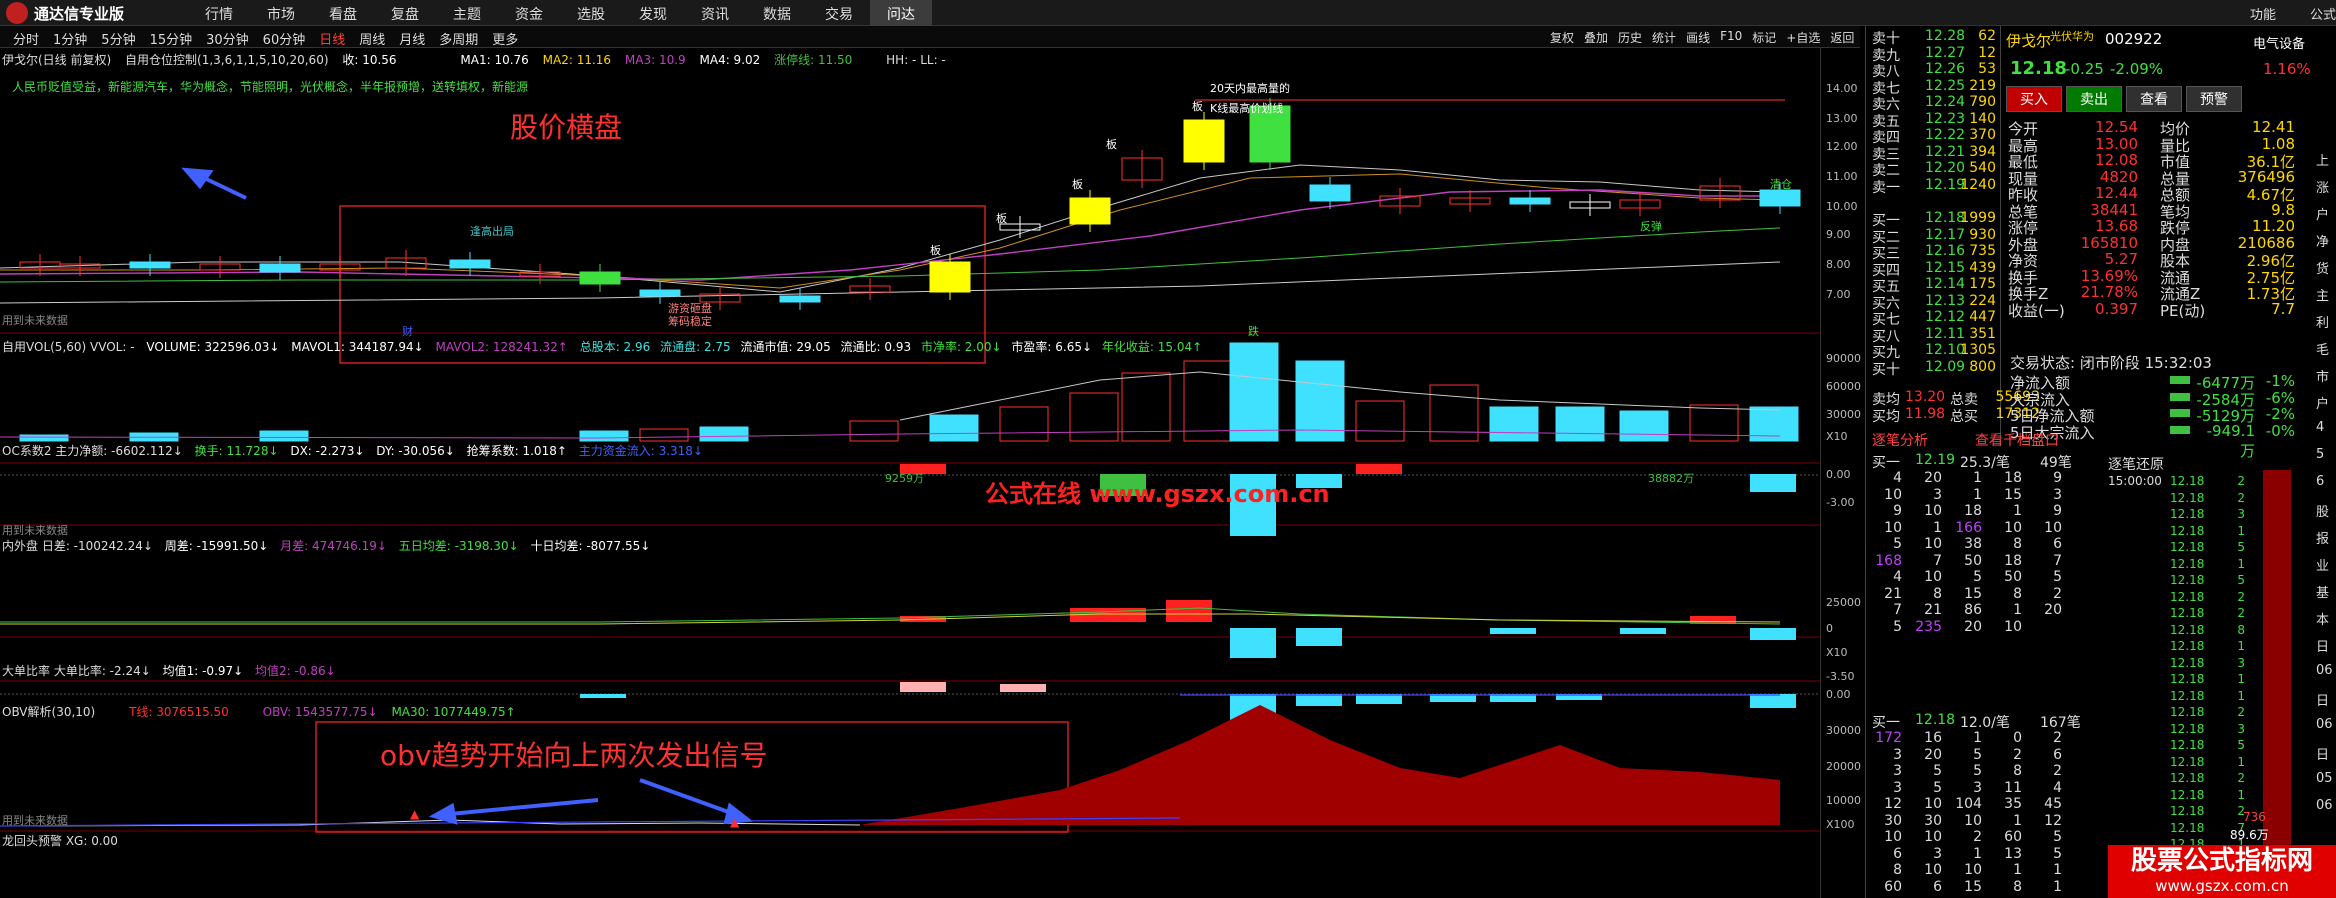 Image resolution: width=2336 pixels, height=898 pixels. What do you see at coordinates (2324, 778) in the screenshot?
I see `edge-label: 05` at bounding box center [2324, 778].